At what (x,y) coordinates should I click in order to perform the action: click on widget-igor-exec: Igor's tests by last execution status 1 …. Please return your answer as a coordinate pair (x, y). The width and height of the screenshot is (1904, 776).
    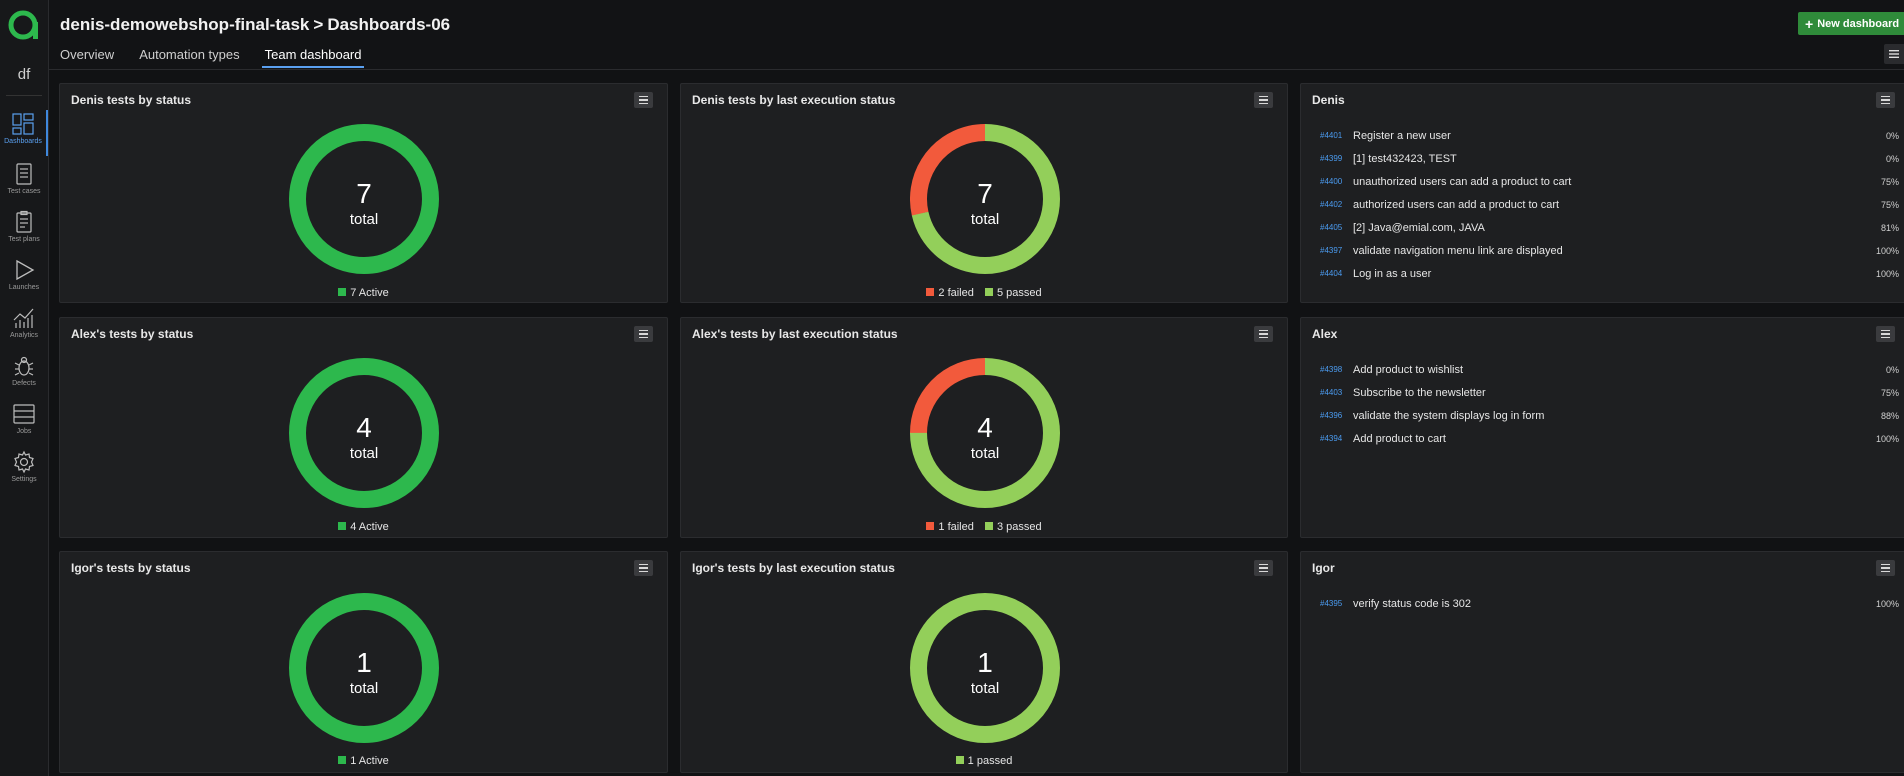
    Looking at the image, I should click on (984, 662).